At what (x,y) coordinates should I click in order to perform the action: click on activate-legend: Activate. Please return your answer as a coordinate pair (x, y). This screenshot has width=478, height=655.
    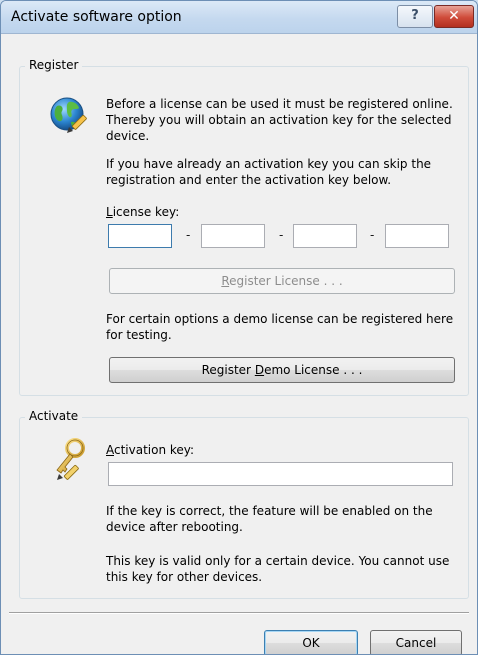
    Looking at the image, I should click on (54, 416).